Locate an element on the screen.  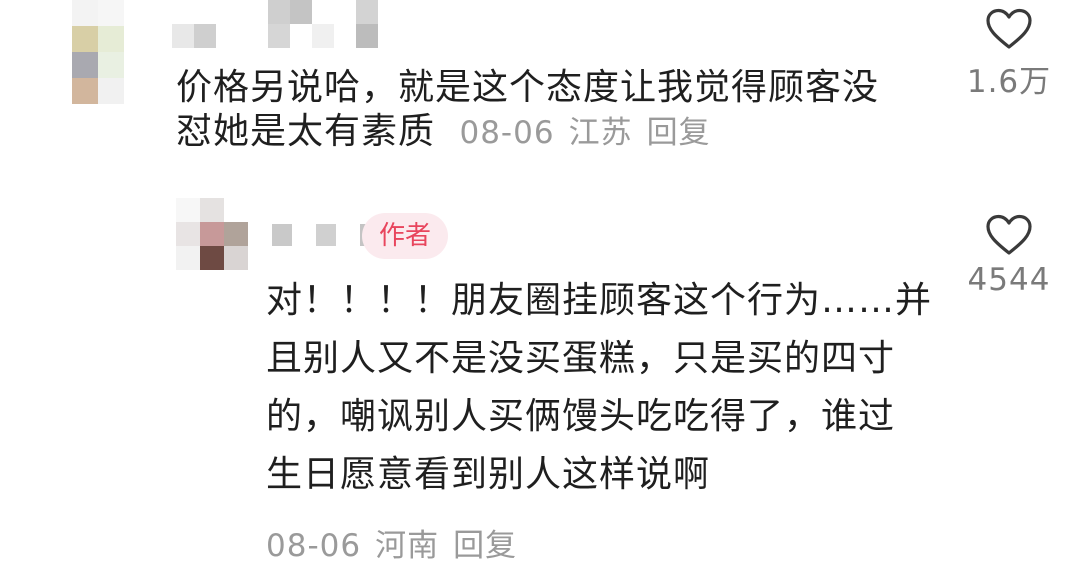
comment-location: 江苏 is located at coordinates (600, 133).